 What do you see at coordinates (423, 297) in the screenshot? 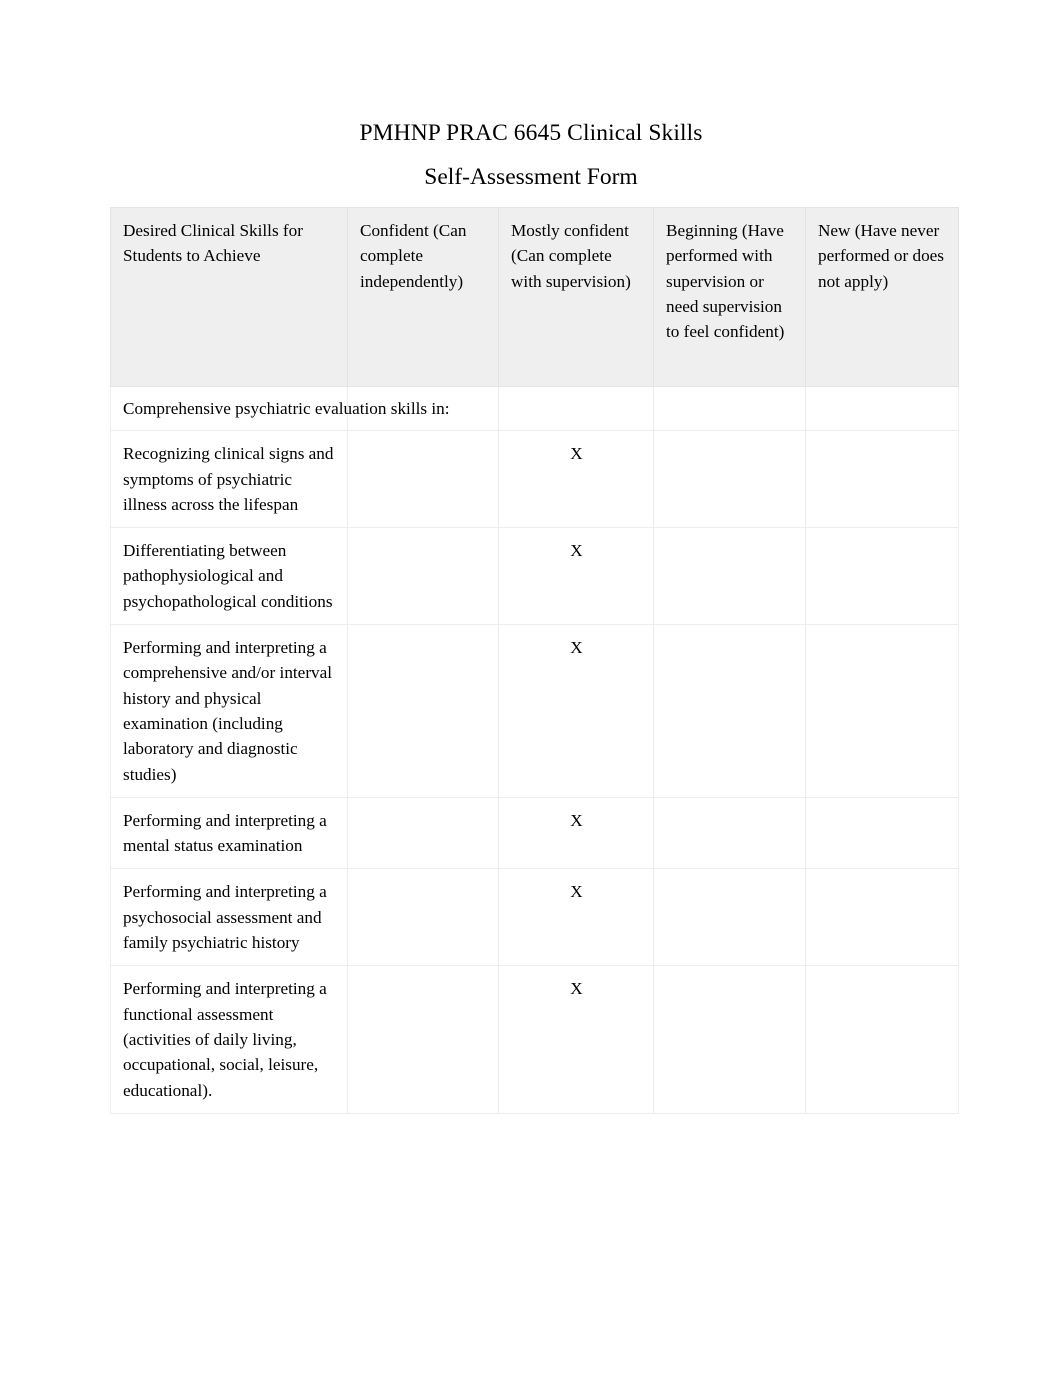
I see `column-header-confident: Confident (Can complete independently)` at bounding box center [423, 297].